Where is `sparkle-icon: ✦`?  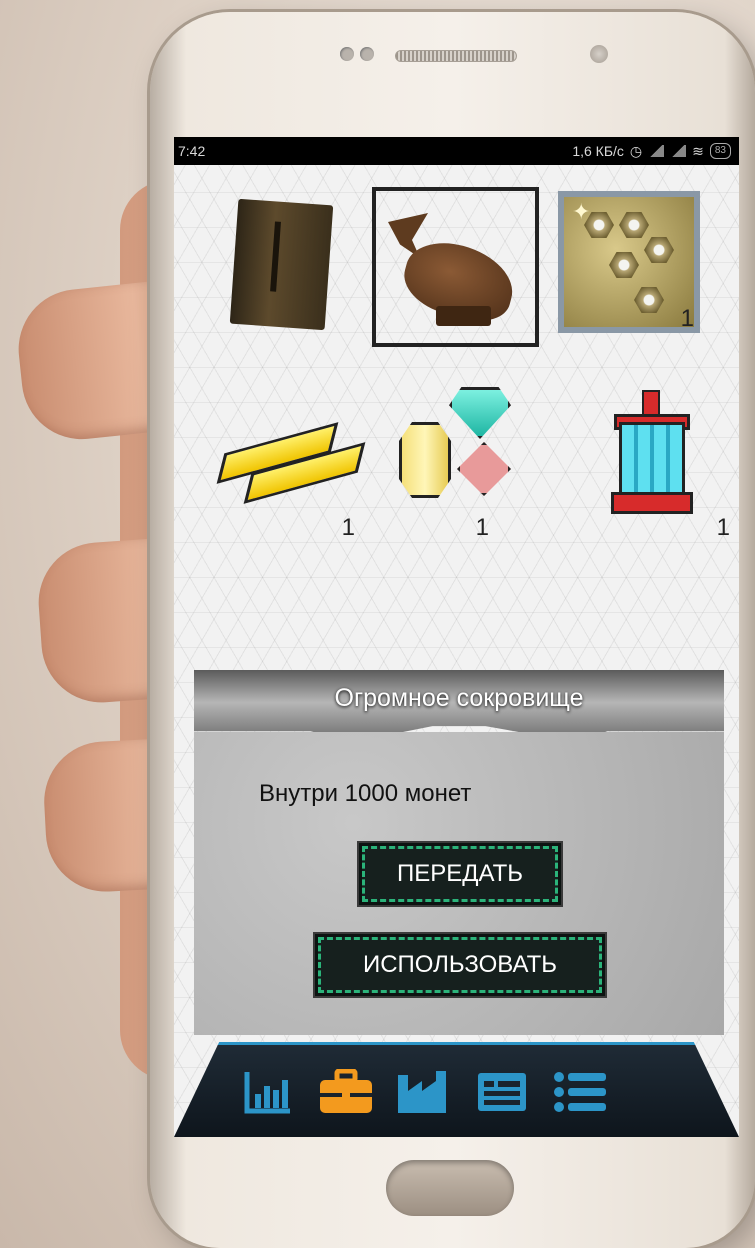
sparkle-icon: ✦ is located at coordinates (581, 211).